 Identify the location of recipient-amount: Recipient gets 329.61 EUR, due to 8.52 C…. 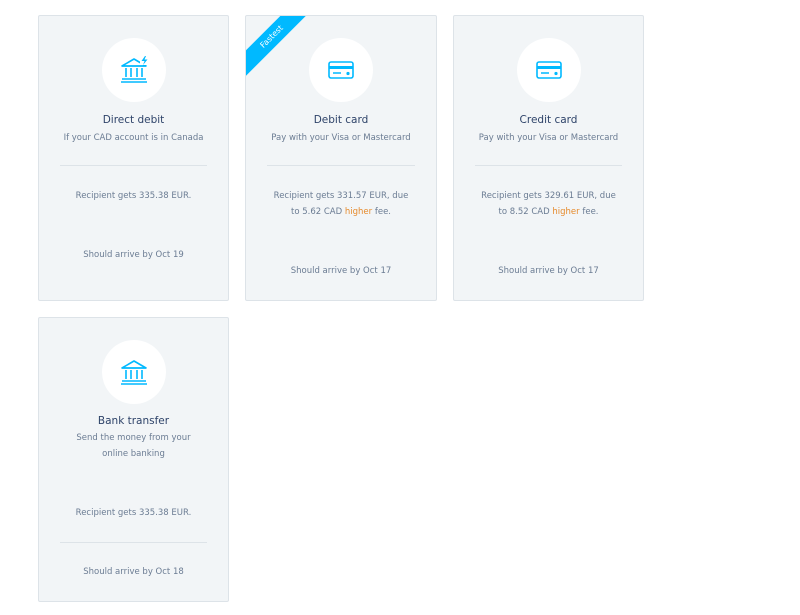
(548, 204).